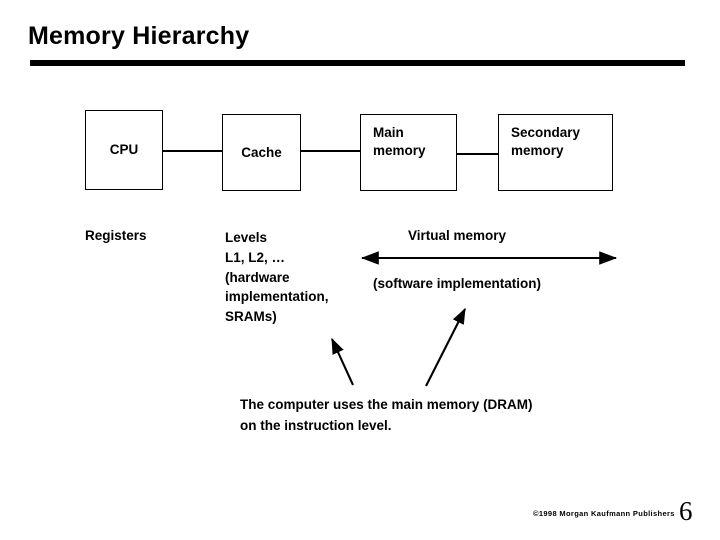 The width and height of the screenshot is (720, 540). What do you see at coordinates (546, 141) in the screenshot?
I see `diagram-box-secondary-memory-label: Secondary memory` at bounding box center [546, 141].